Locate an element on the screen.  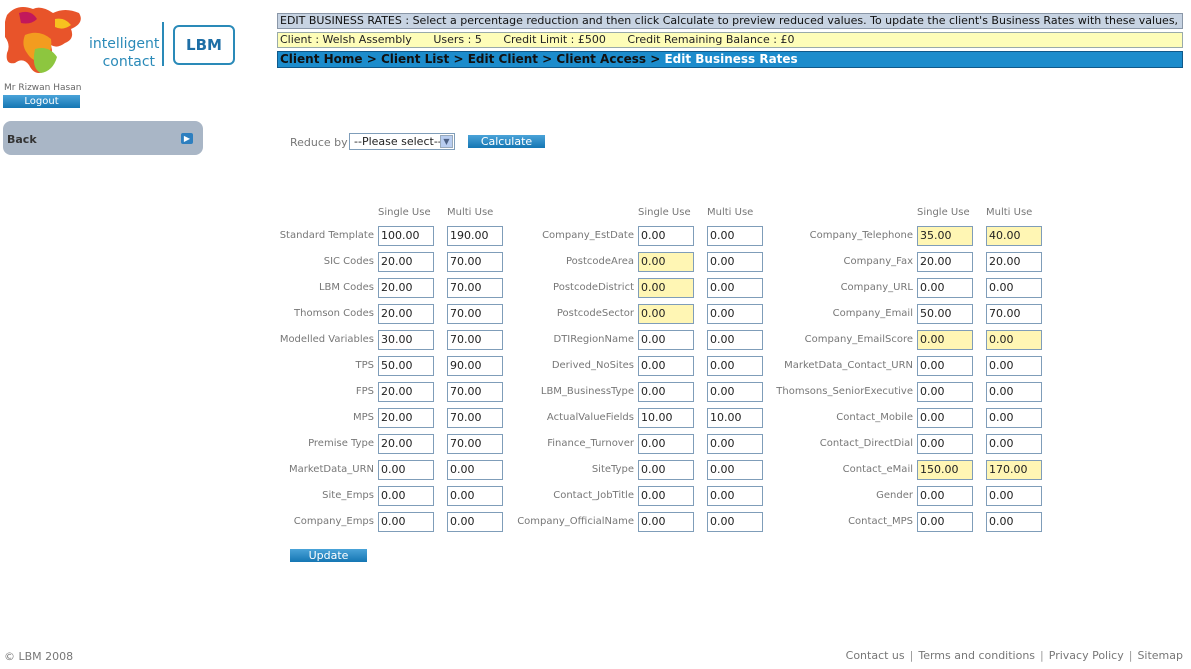
rate-label: SIC Codes is located at coordinates (348, 261).